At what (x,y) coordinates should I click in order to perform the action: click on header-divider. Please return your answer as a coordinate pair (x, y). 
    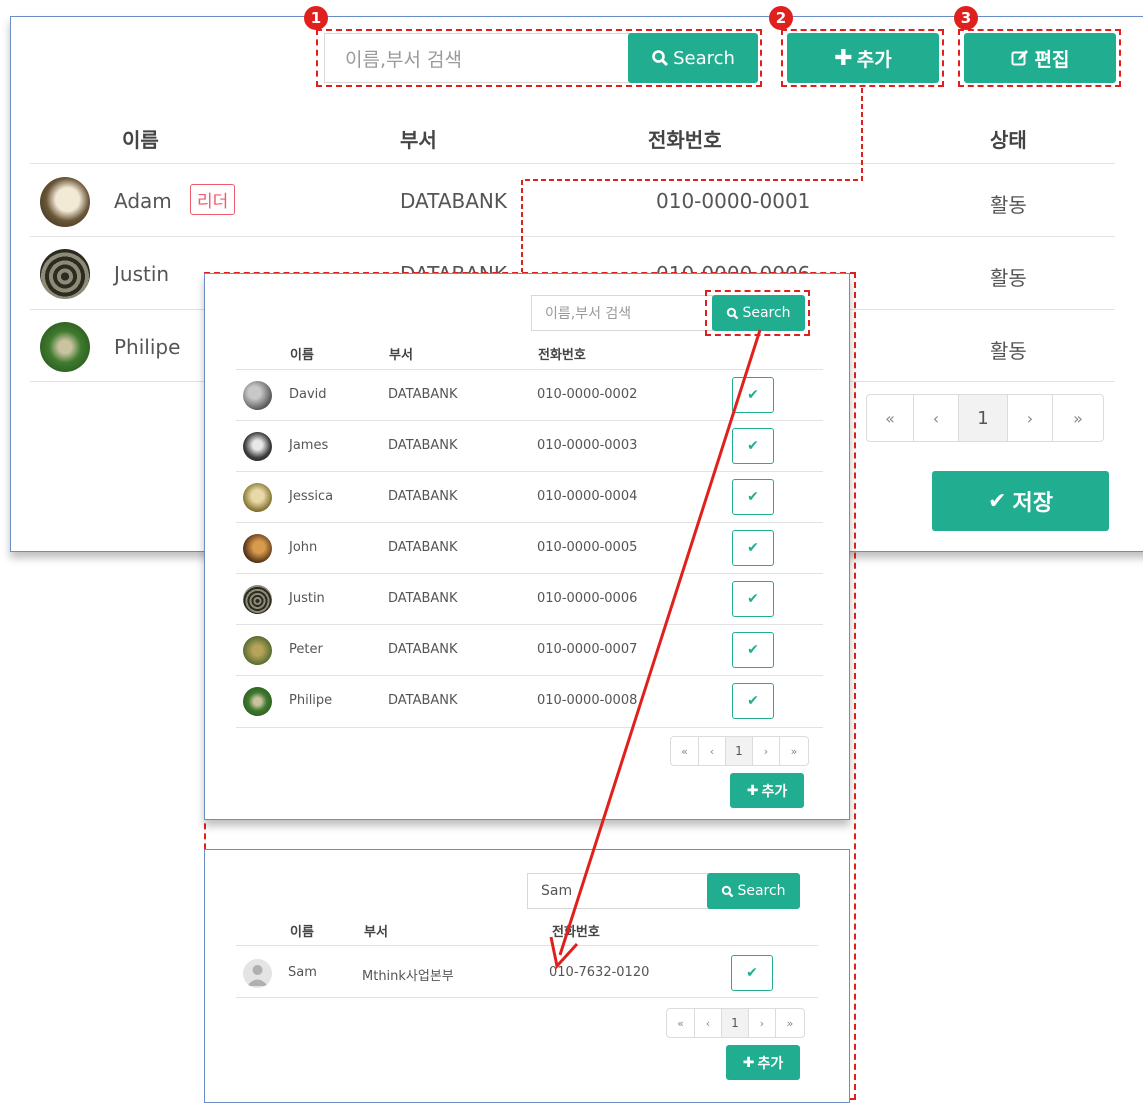
    Looking at the image, I should click on (572, 163).